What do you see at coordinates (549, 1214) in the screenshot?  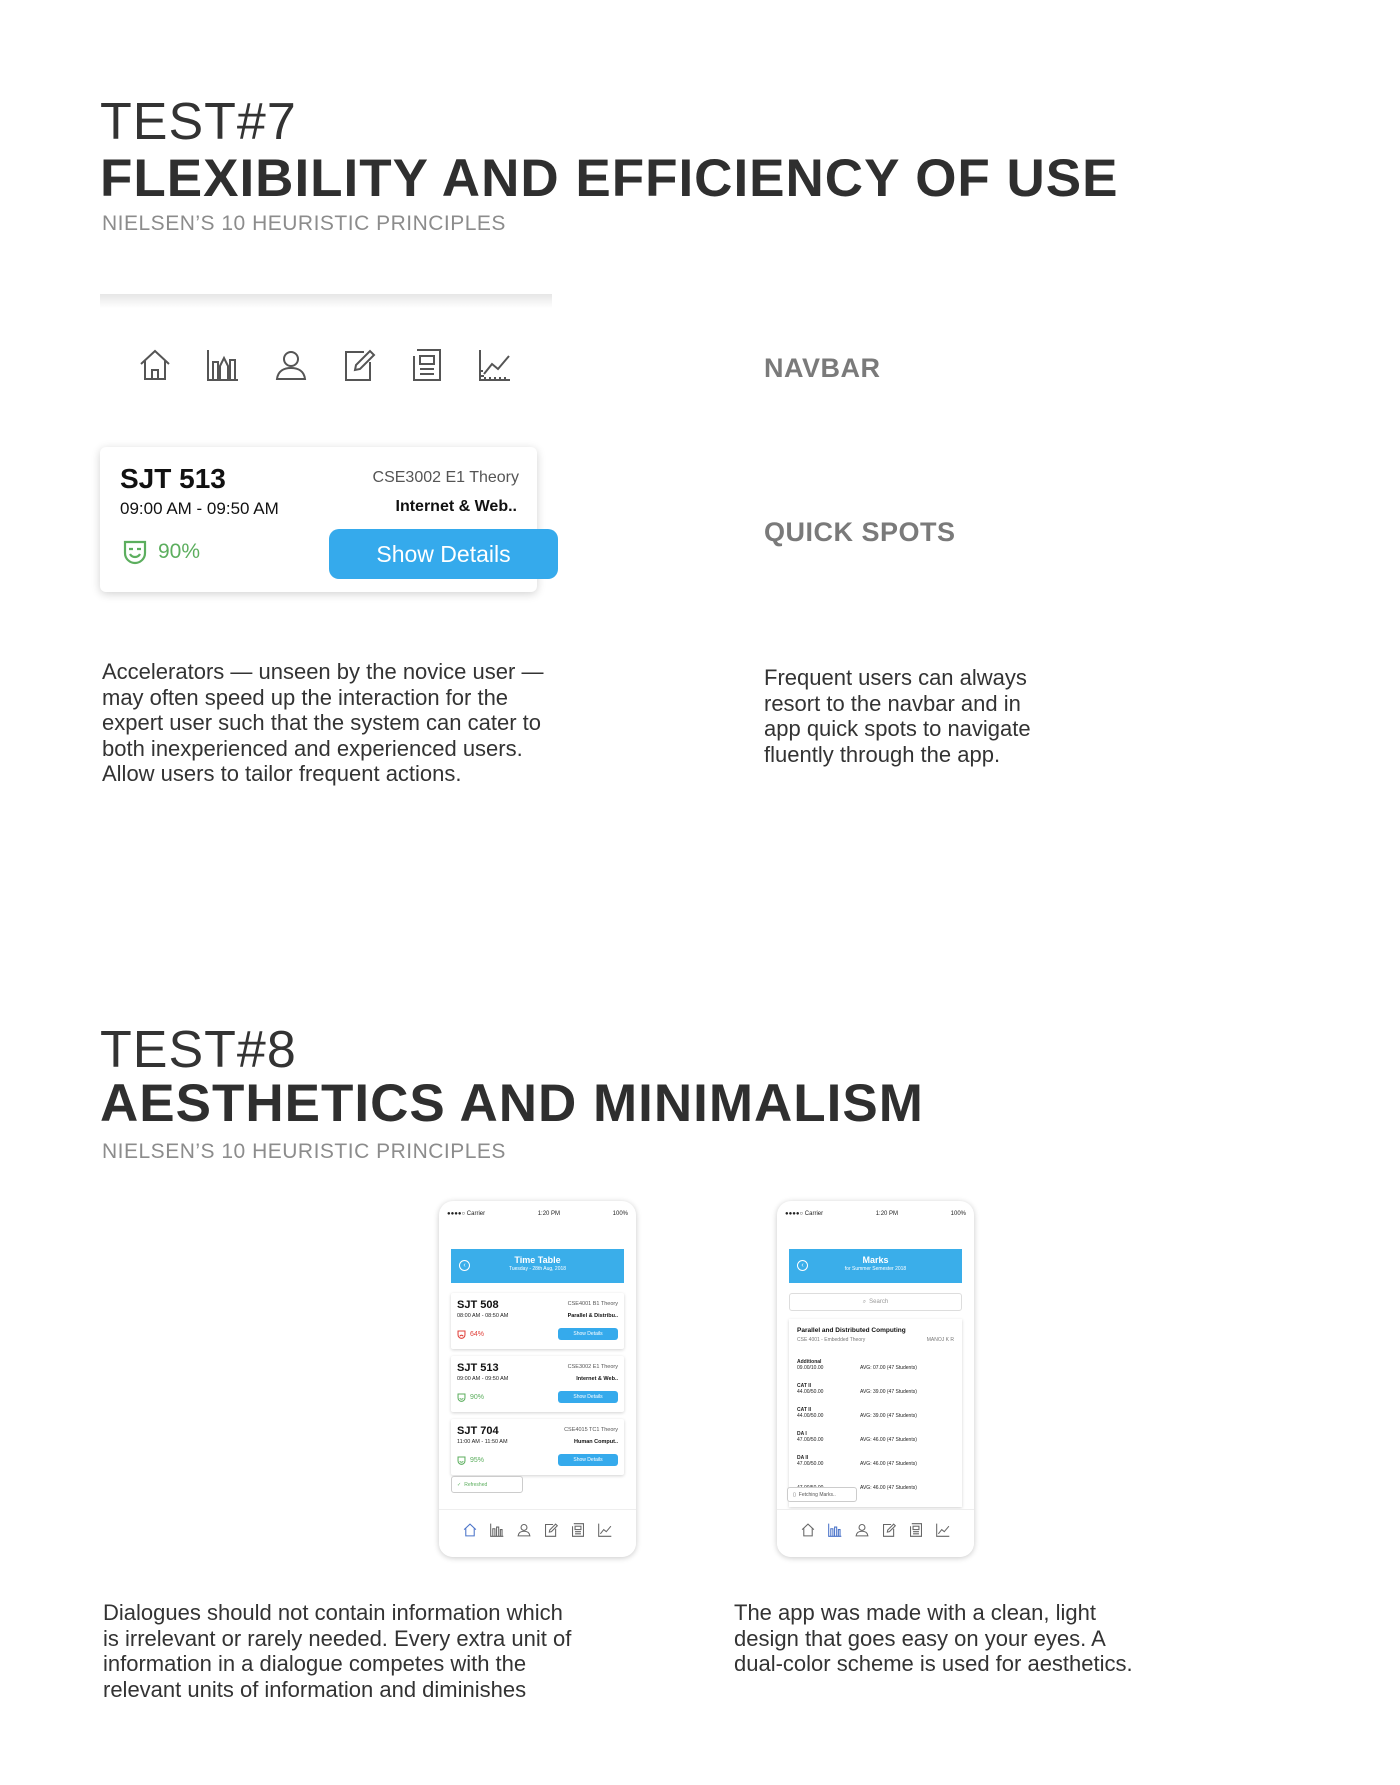 I see `status-time: 1:20 PM` at bounding box center [549, 1214].